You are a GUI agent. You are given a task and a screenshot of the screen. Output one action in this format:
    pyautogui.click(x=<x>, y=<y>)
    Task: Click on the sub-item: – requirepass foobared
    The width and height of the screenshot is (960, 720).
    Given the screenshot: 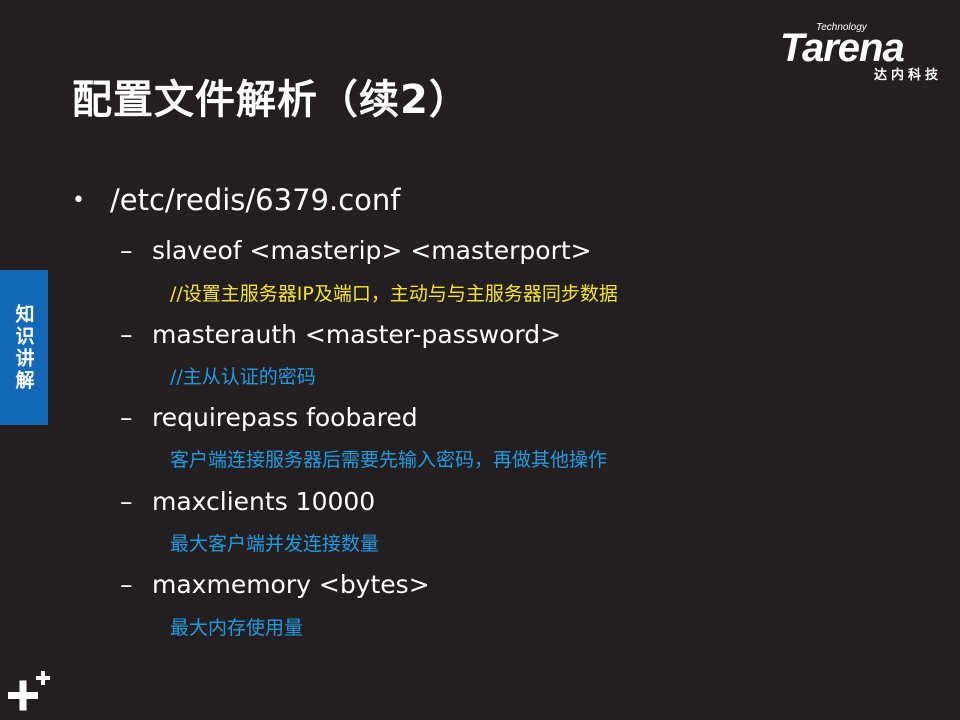 What is the action you would take?
    pyautogui.click(x=269, y=417)
    